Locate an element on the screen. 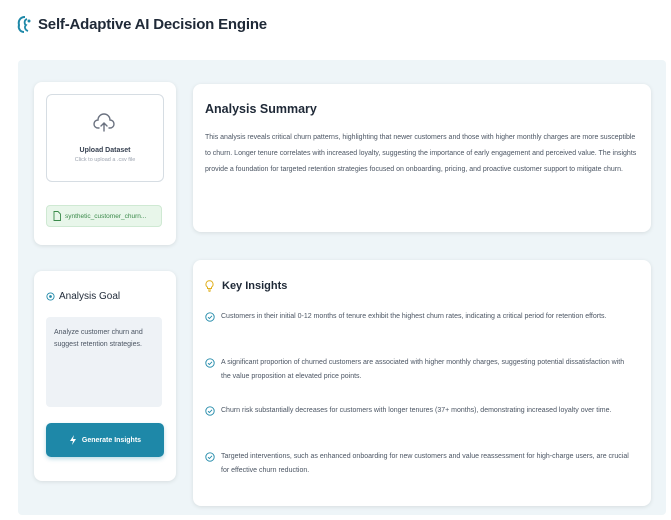  insights-header: Key Insights is located at coordinates (246, 286).